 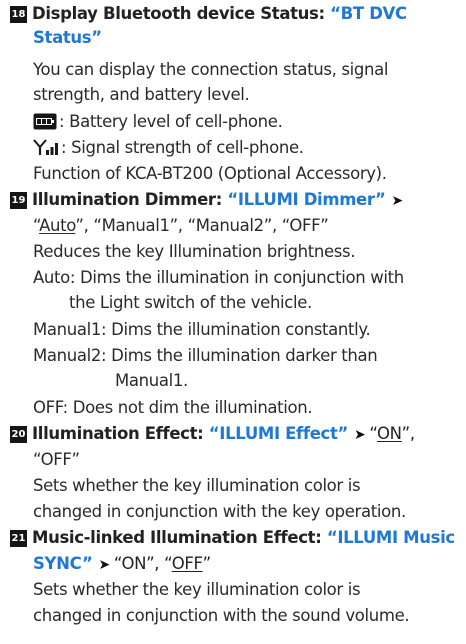 I want to click on item-21-heading-cont: SYNC” ➤ “ON”, “OFF”, so click(x=122, y=563).